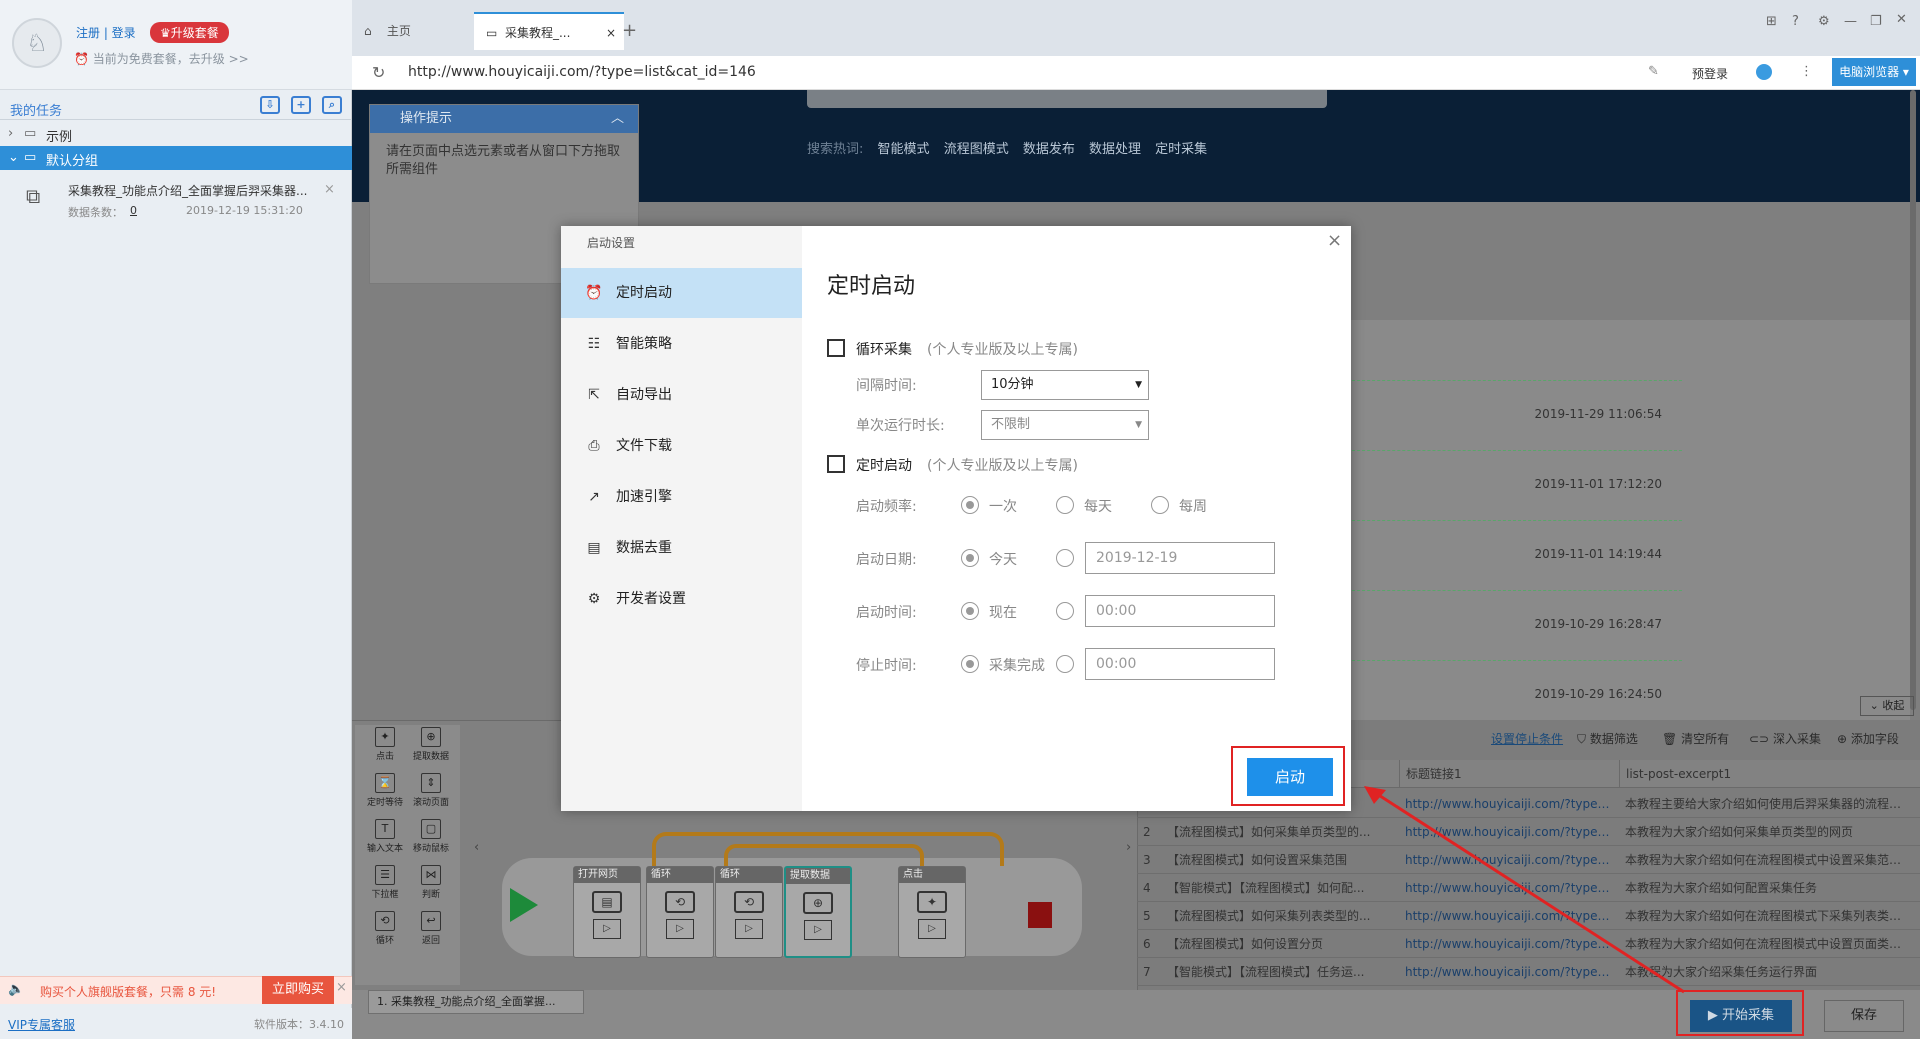  Describe the element at coordinates (617, 119) in the screenshot. I see `chevron-up-icon: ︿` at that location.